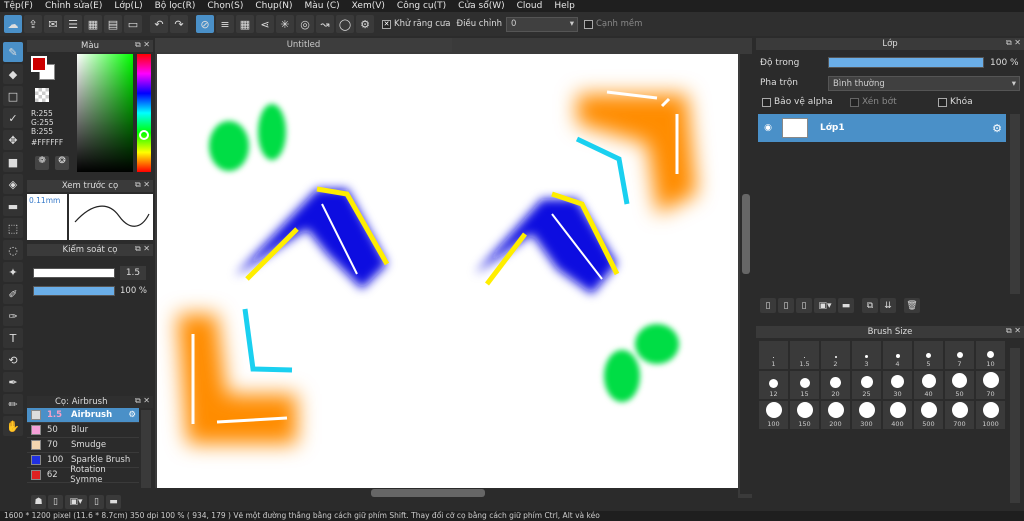 The height and width of the screenshot is (521, 1024). I want to click on brush-size-cell: 25, so click(866, 385).